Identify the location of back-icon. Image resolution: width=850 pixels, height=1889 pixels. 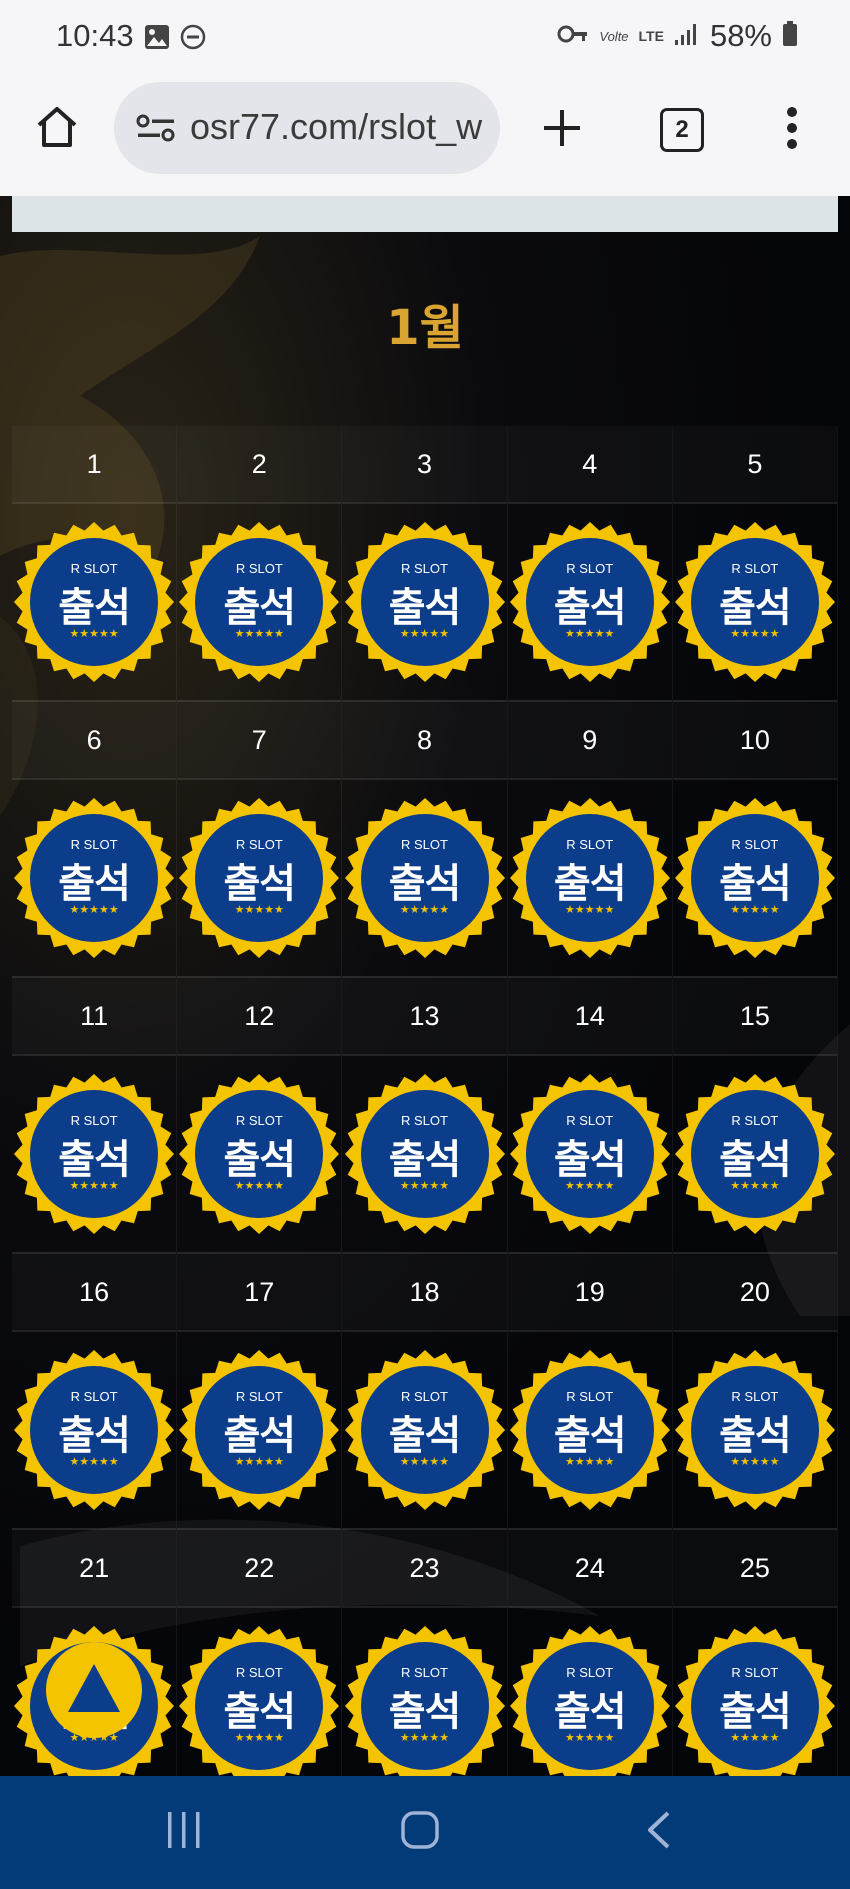
(659, 1832).